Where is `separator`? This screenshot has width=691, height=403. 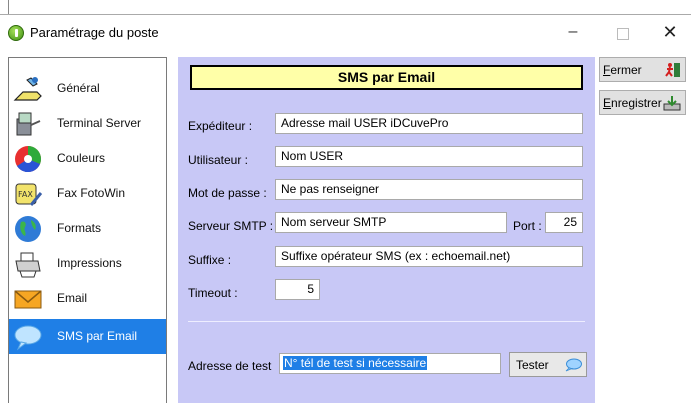
separator is located at coordinates (386, 321).